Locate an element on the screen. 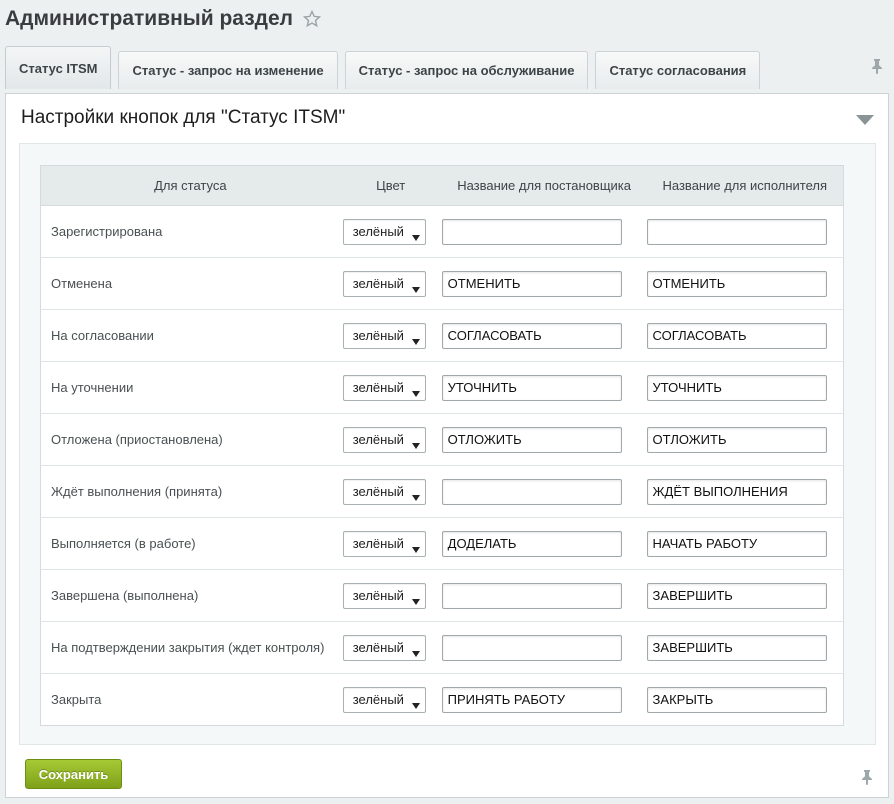 The width and height of the screenshot is (894, 804). requester-cell: ДОДЕЛАТЬ is located at coordinates (544, 543).